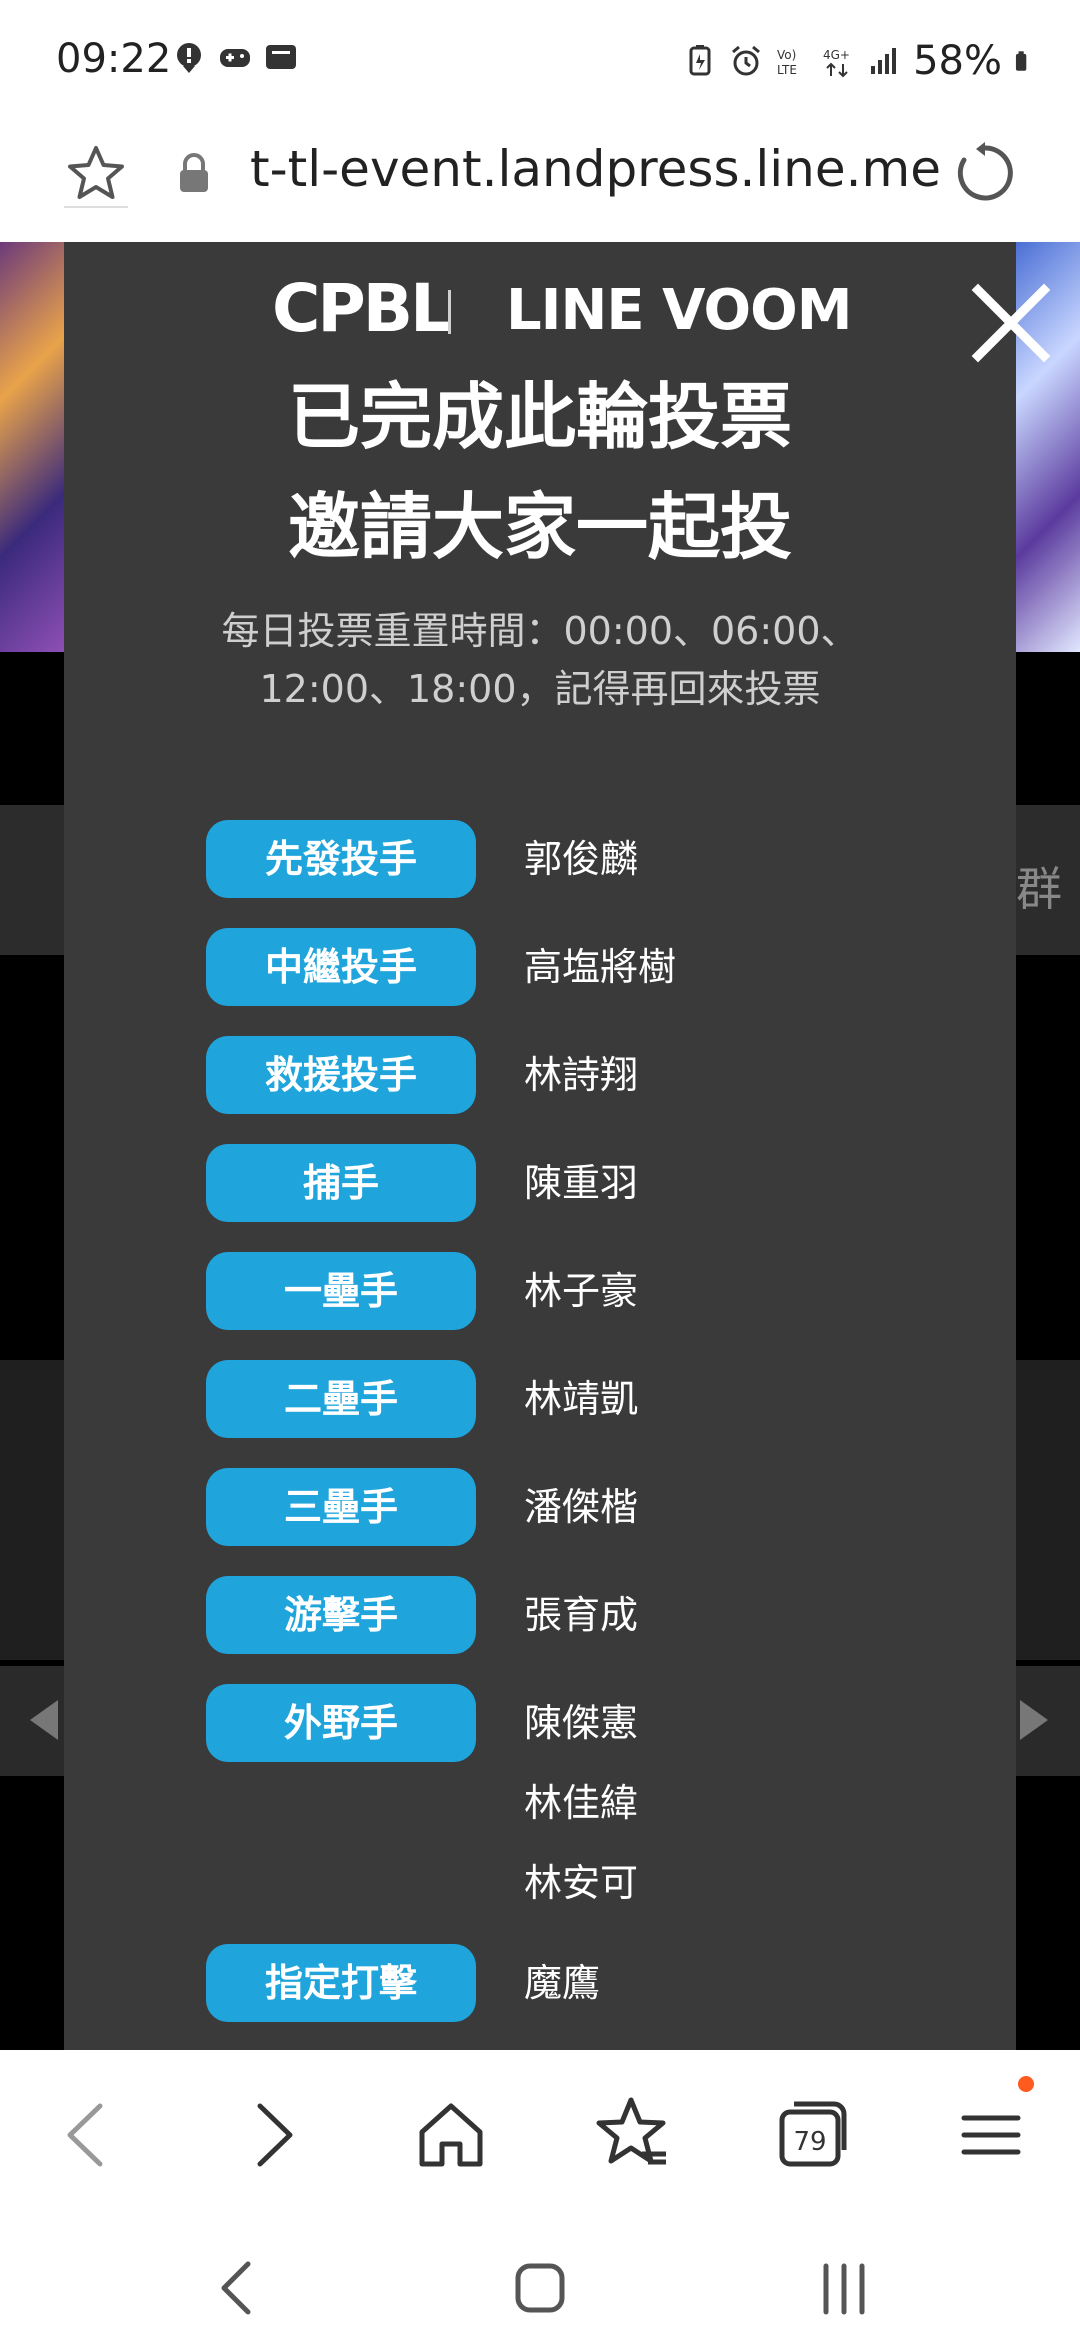  Describe the element at coordinates (89, 2135) in the screenshot. I see `back-icon` at that location.